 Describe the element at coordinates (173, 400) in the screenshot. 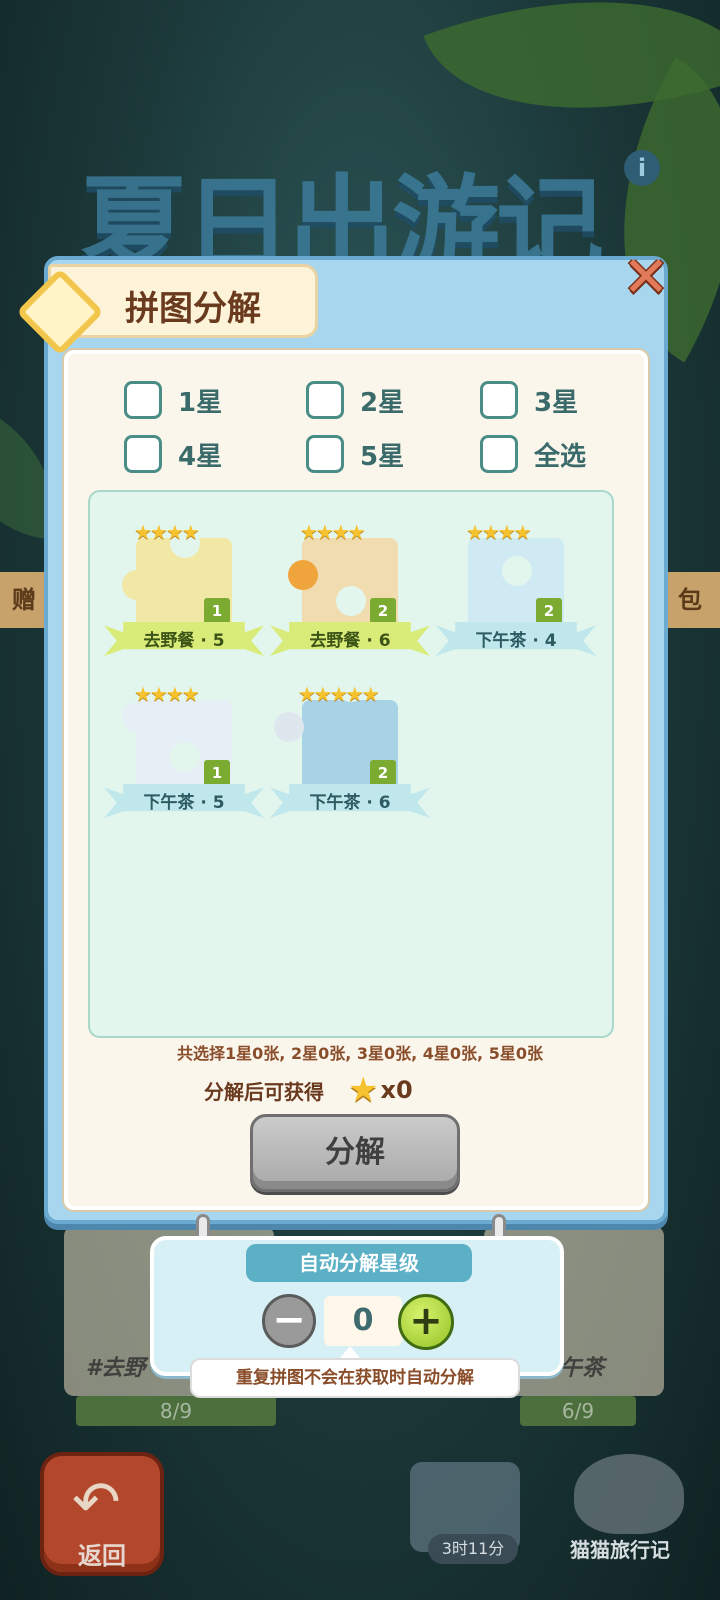

I see `filter-1-star: 1星` at that location.